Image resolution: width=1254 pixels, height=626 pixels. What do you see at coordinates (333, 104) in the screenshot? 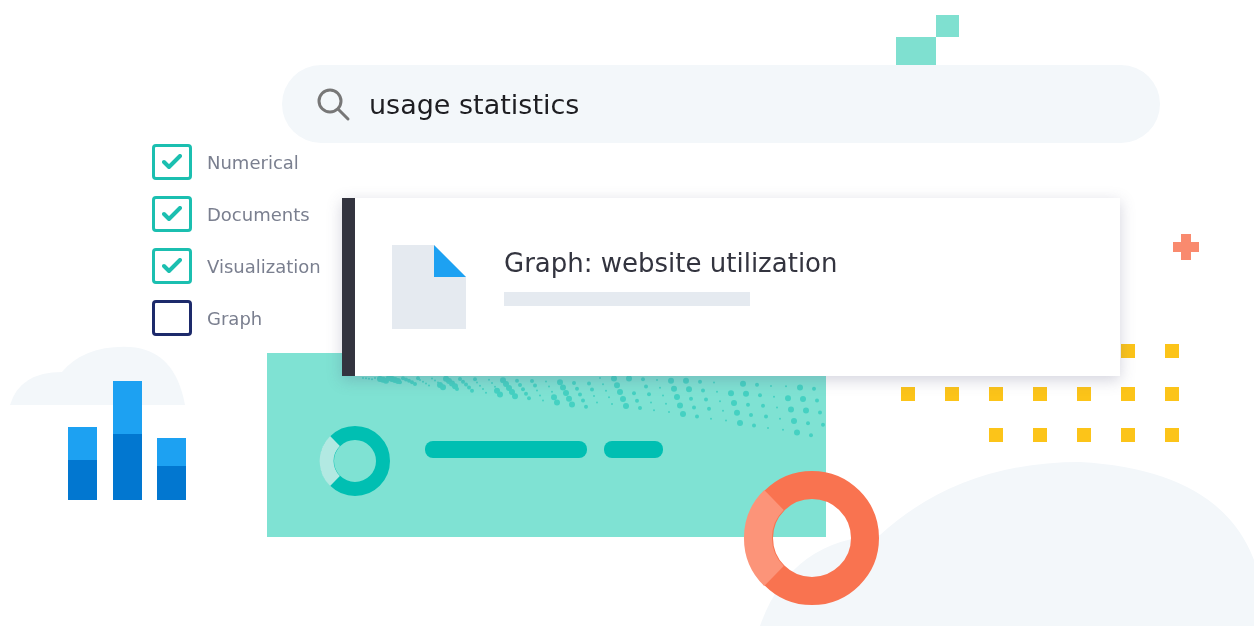
I see `search-icon` at bounding box center [333, 104].